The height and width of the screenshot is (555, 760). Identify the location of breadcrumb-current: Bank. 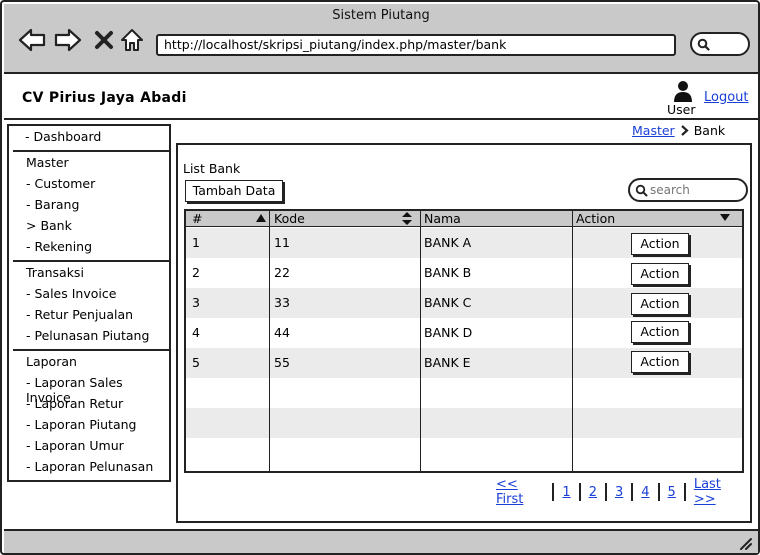
(709, 130).